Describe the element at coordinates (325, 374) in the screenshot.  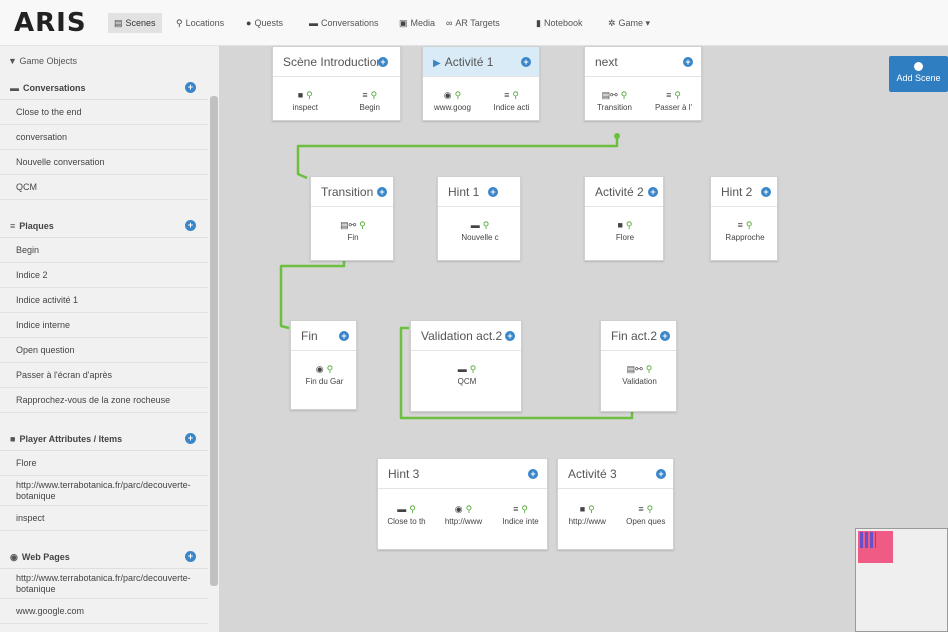
I see `trigger: ◉ ⚲ Fin du Gar` at that location.